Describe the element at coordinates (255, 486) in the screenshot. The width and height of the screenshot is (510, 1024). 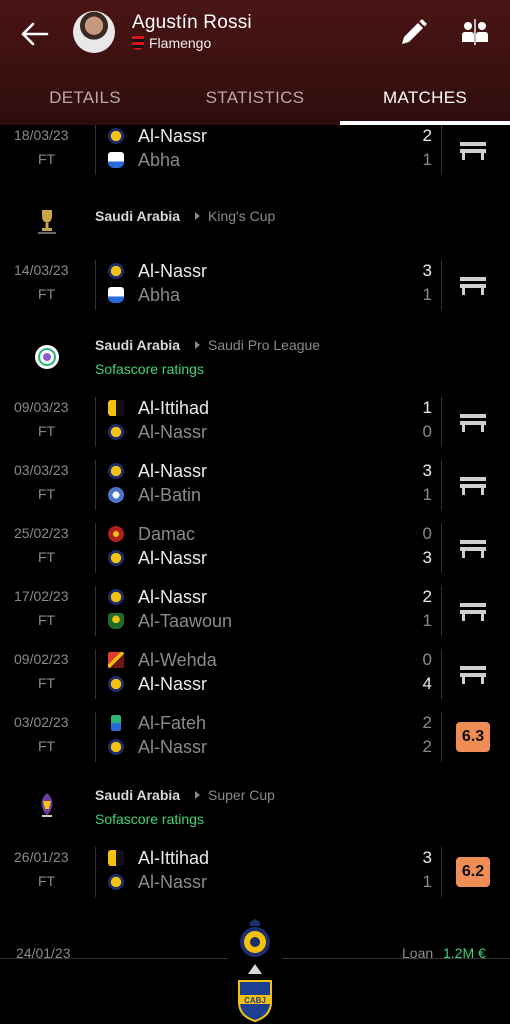
I see `match-row: 03/03/23 FT Al-Nassr Al-Batin 3 1` at that location.